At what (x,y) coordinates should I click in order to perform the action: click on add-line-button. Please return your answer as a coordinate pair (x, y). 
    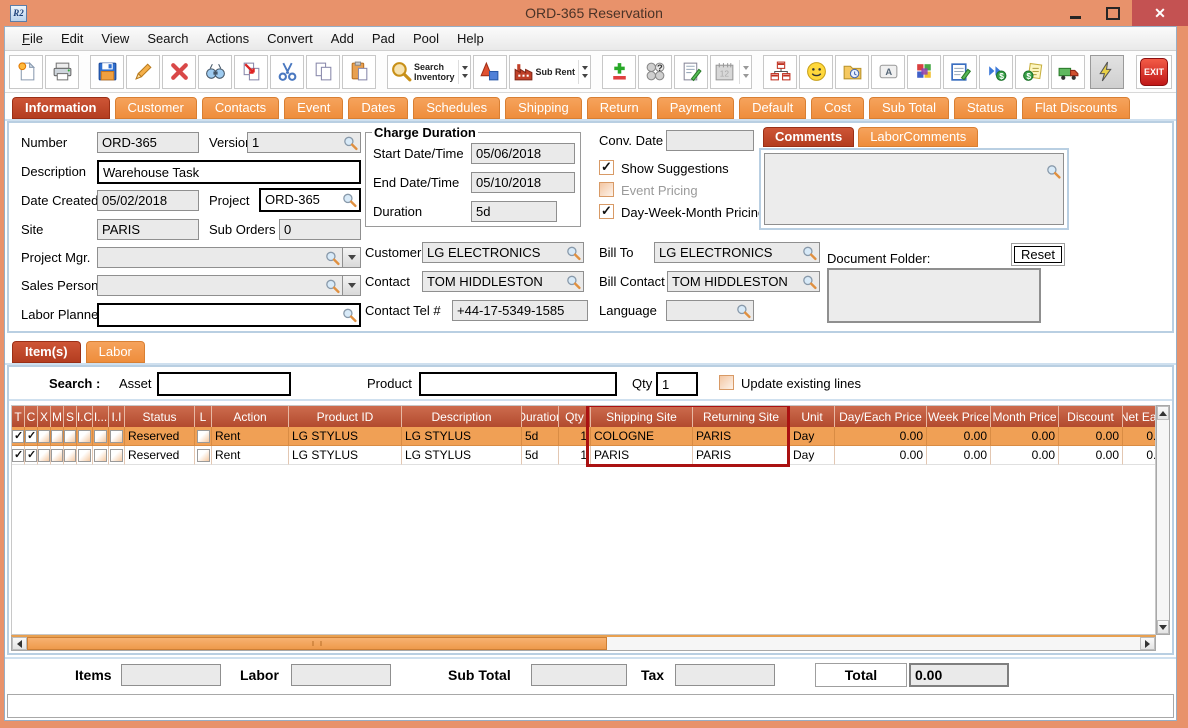
    Looking at the image, I should click on (619, 71).